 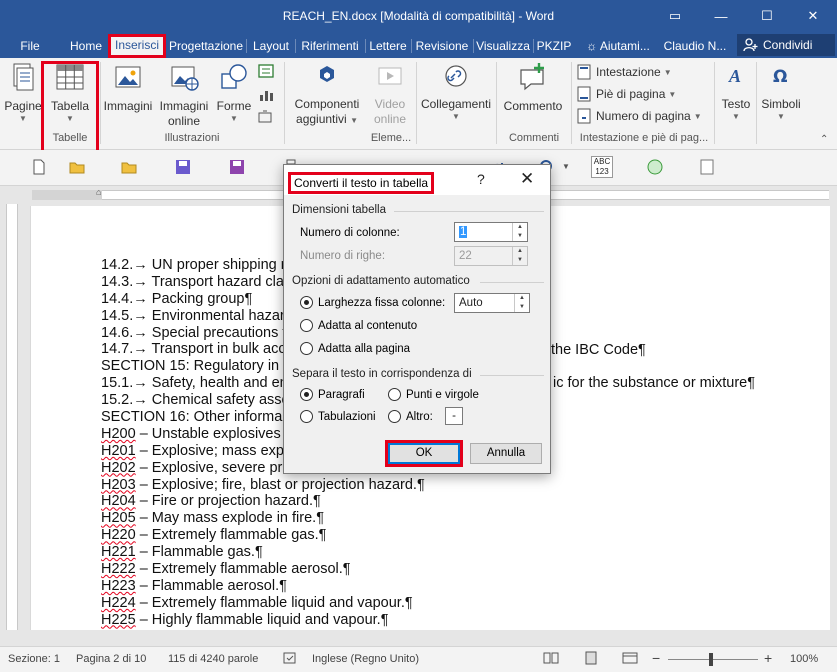 What do you see at coordinates (506, 453) in the screenshot?
I see `cancel-button: Annulla` at bounding box center [506, 453].